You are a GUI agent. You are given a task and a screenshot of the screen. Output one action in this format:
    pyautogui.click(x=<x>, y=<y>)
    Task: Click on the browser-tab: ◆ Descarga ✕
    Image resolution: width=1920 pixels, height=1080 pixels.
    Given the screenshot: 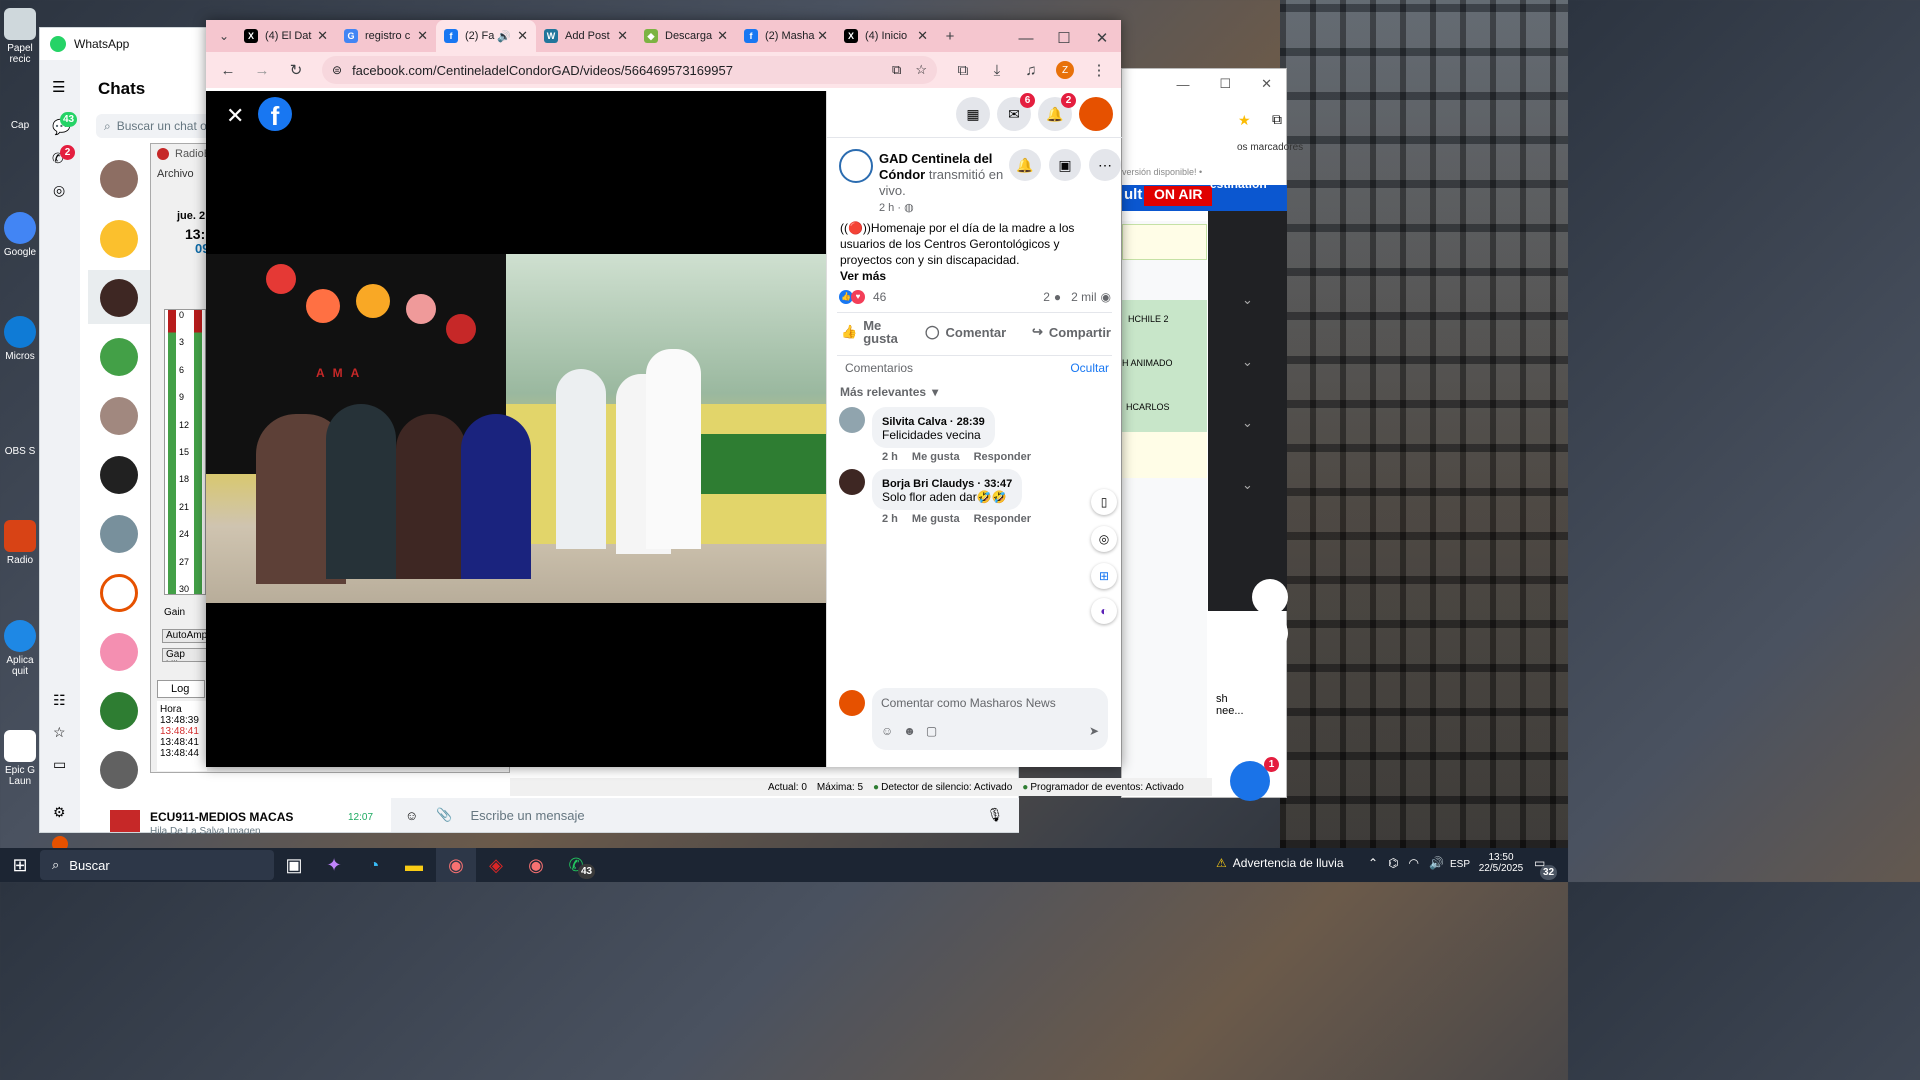 What is the action you would take?
    pyautogui.click(x=686, y=36)
    